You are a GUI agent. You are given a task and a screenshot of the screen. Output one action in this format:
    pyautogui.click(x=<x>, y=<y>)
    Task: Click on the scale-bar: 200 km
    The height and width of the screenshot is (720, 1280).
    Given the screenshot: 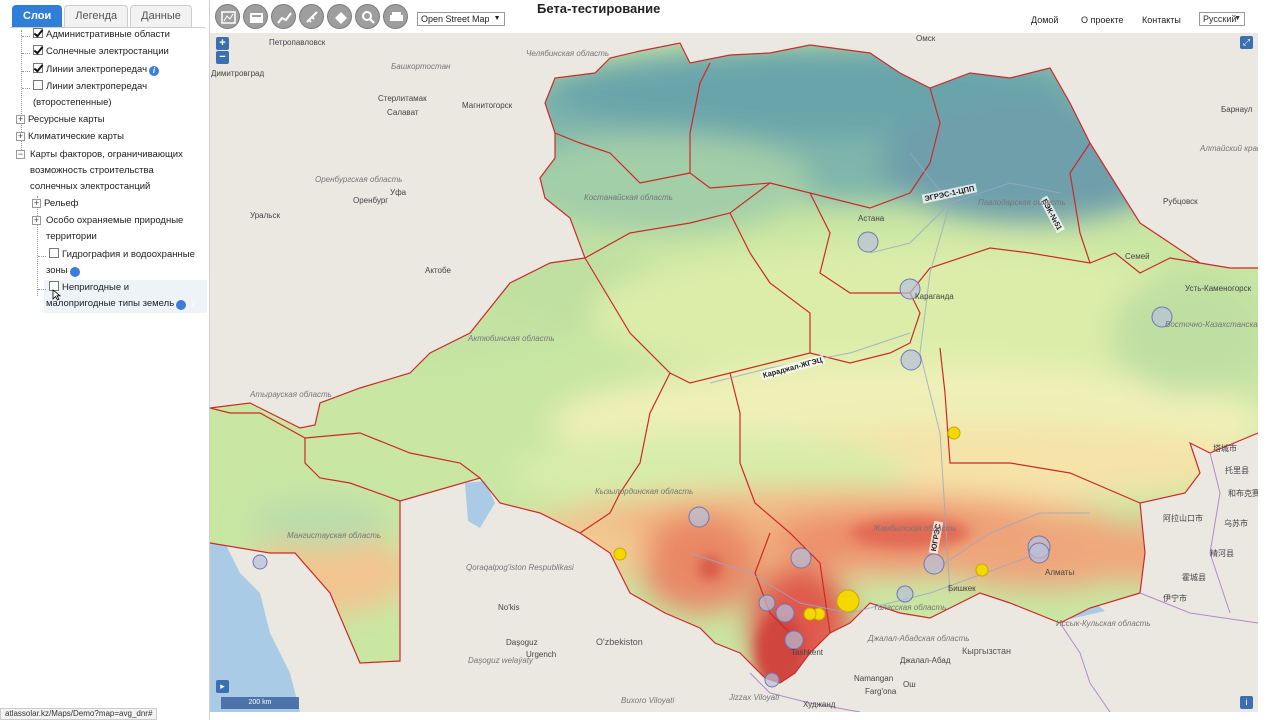 What is the action you would take?
    pyautogui.click(x=260, y=703)
    